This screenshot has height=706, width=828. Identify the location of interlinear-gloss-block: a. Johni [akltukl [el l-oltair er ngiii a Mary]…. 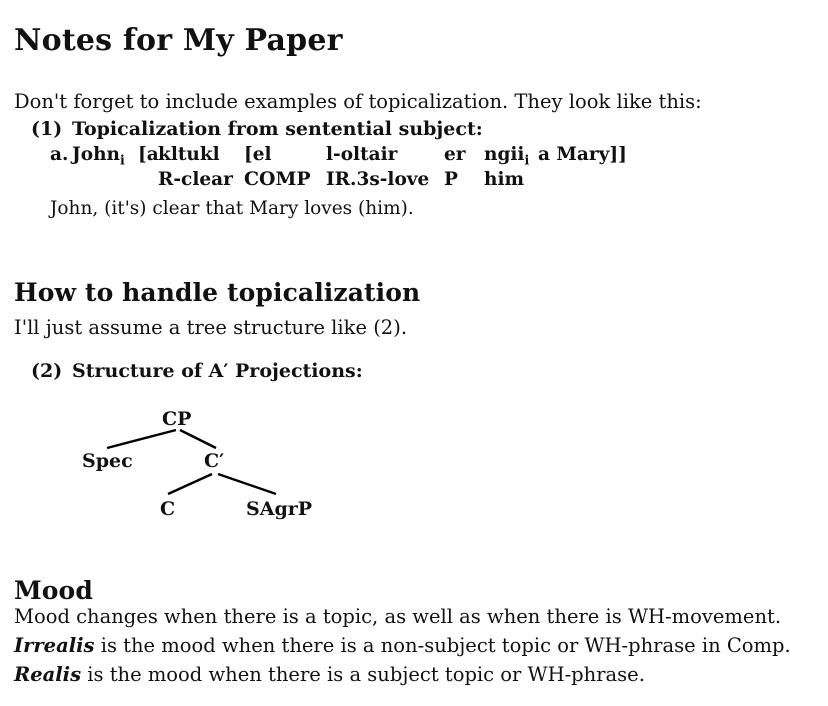
(338, 181).